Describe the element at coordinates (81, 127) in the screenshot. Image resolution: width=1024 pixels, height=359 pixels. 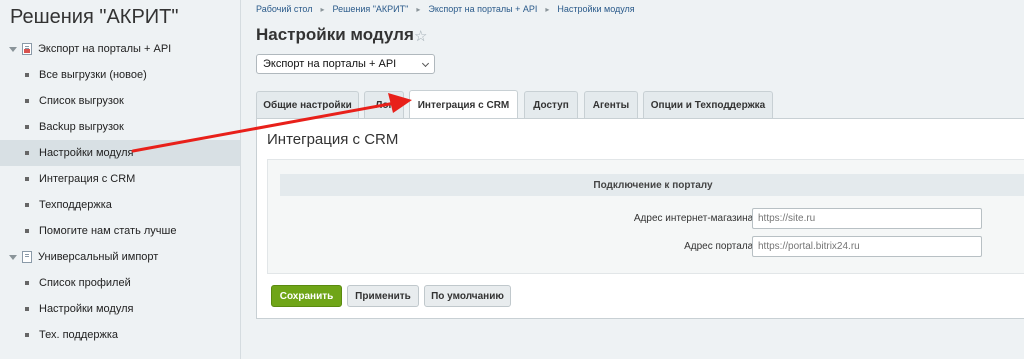
I see `menu-item-label: Backup выгрузок` at that location.